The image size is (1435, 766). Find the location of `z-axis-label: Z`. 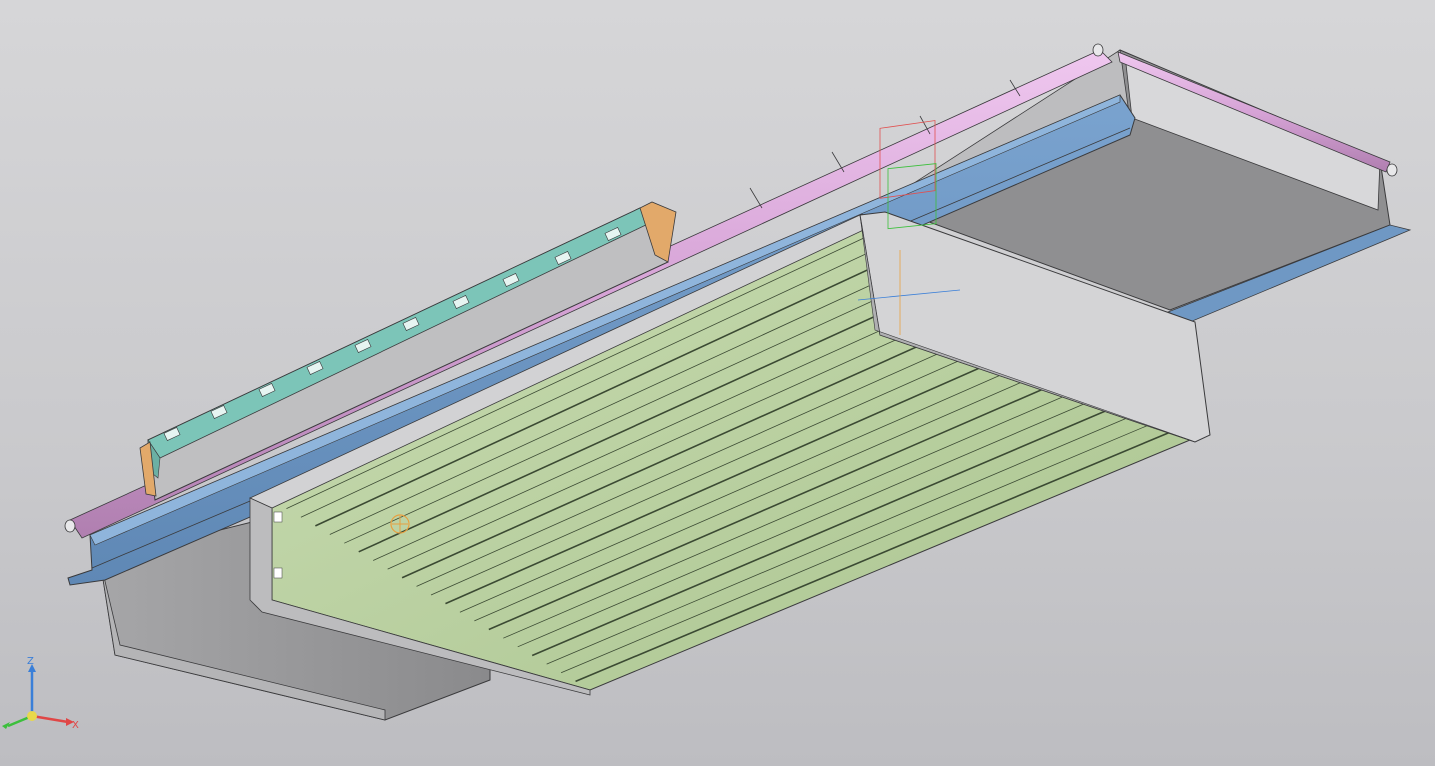

z-axis-label: Z is located at coordinates (30, 661).